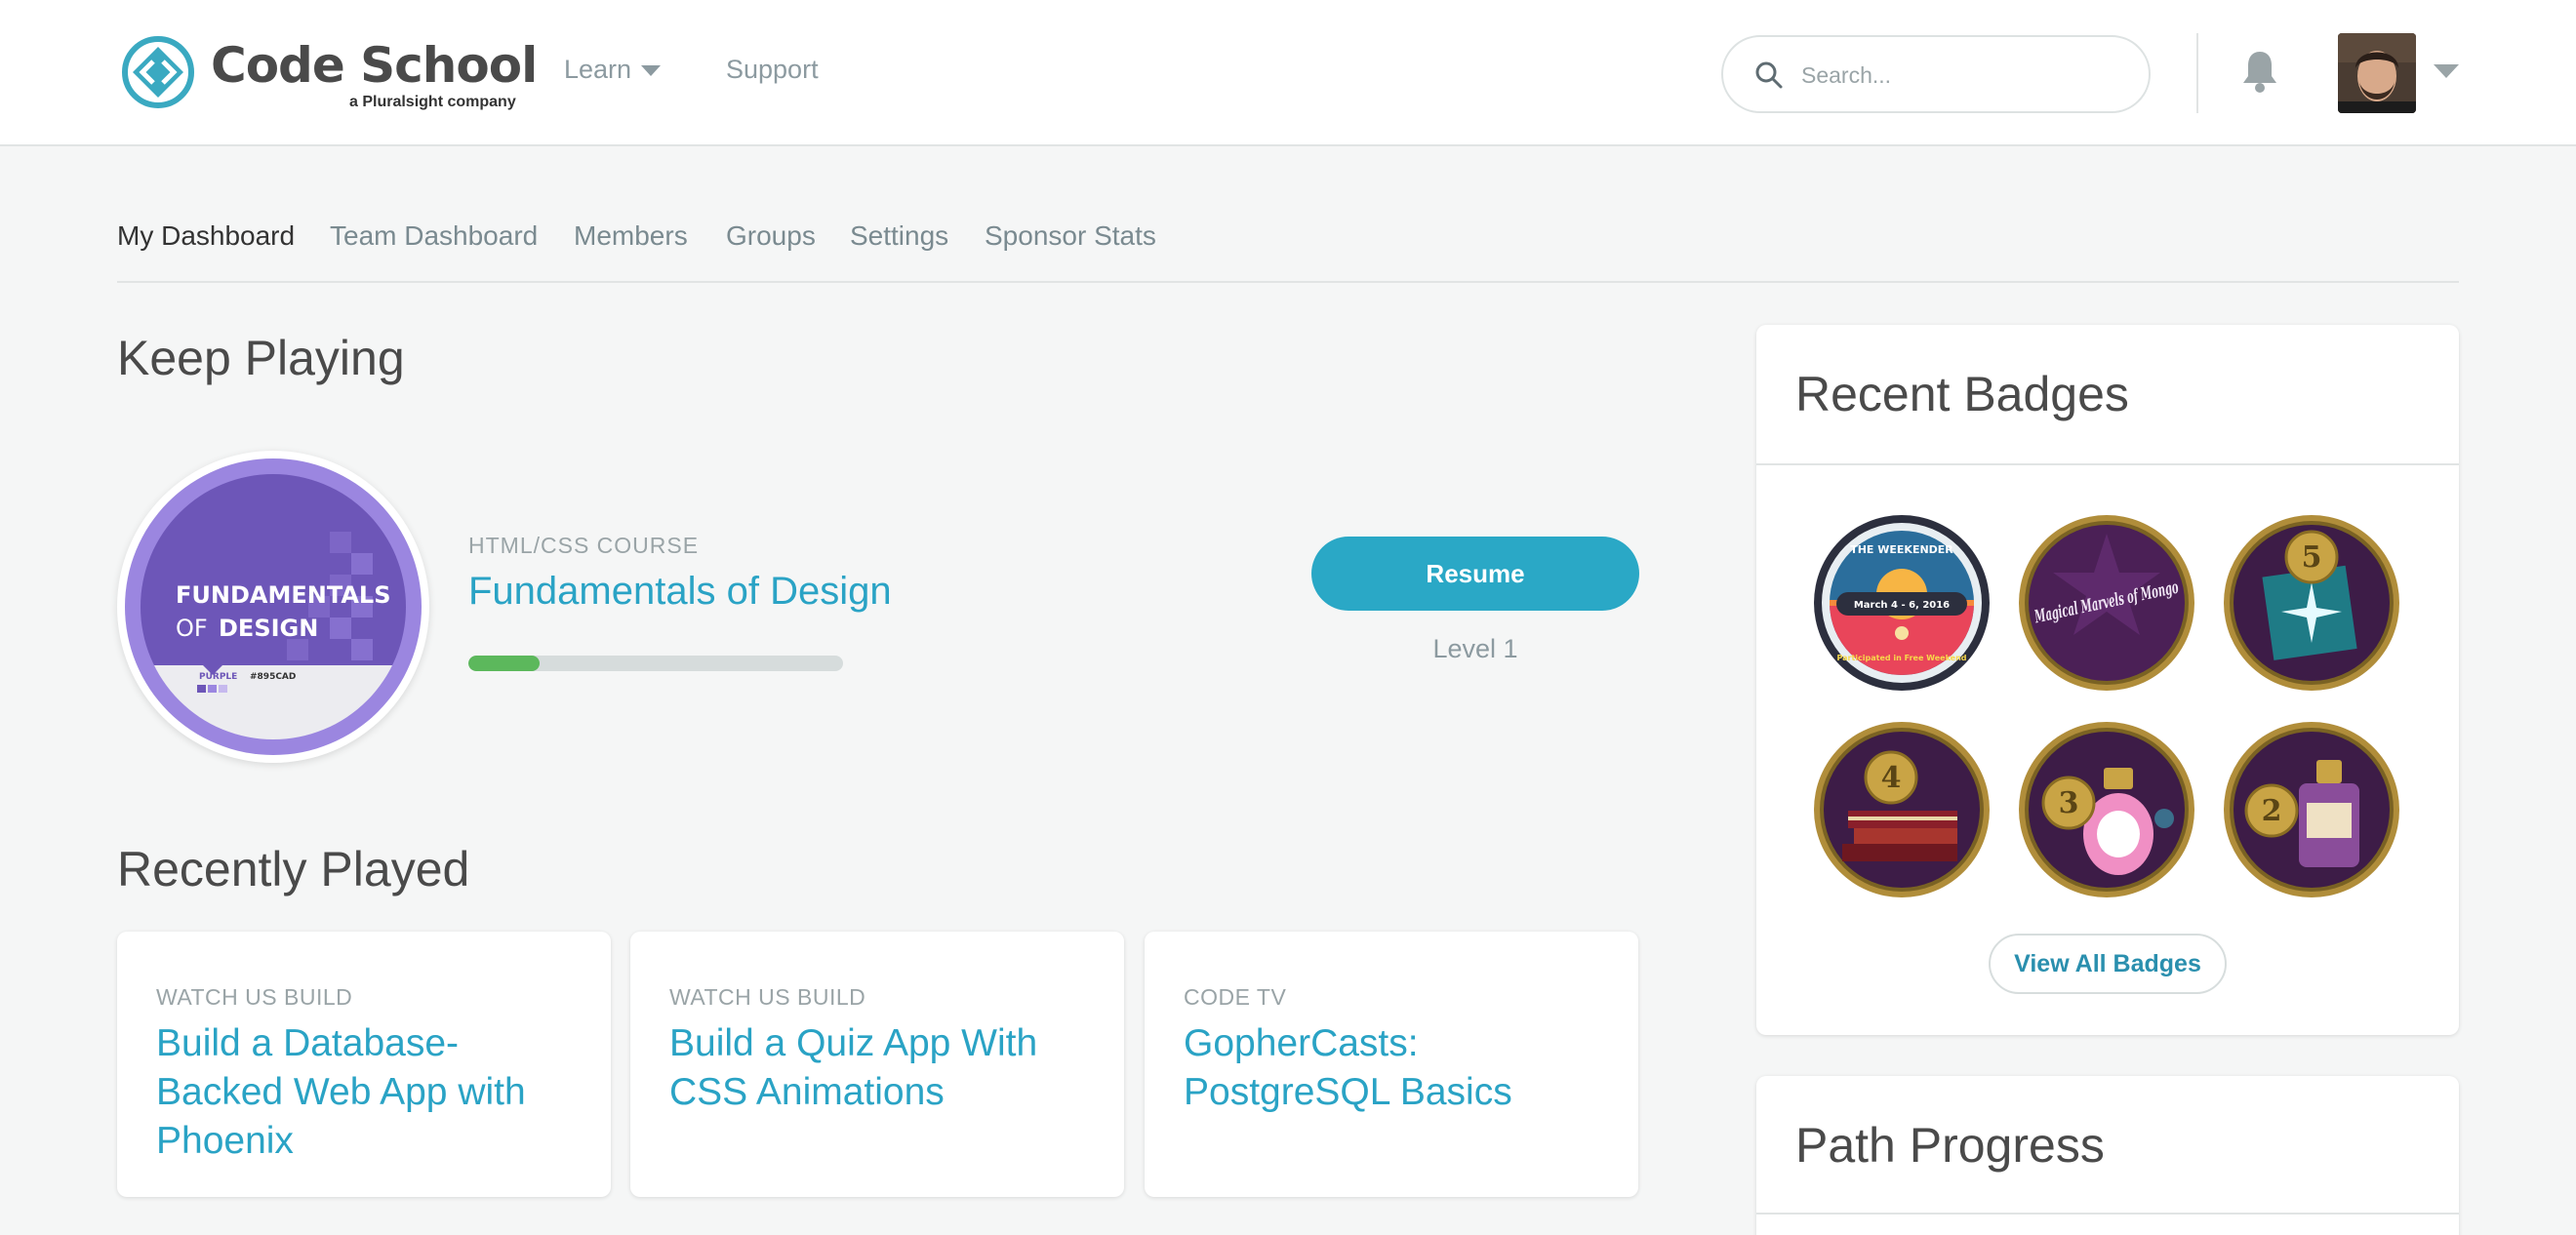  Describe the element at coordinates (2272, 811) in the screenshot. I see `badge-level-number: 2` at that location.